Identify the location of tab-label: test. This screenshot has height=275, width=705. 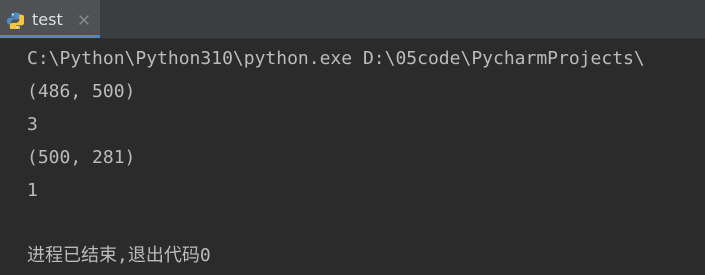
(47, 19).